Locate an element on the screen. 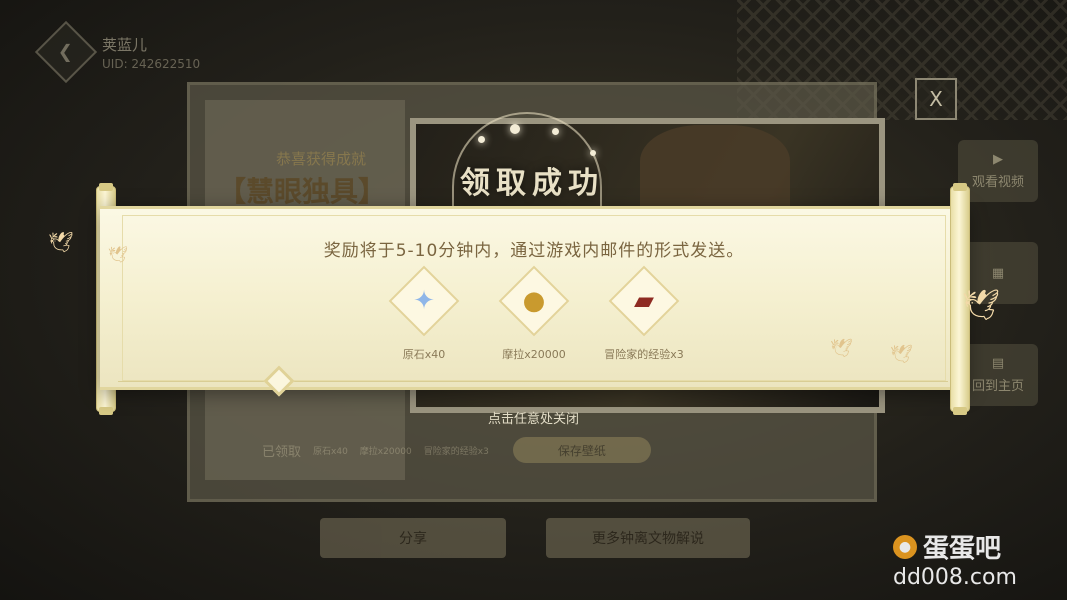 The image size is (1067, 600). player-uid: UID: 242622510 is located at coordinates (151, 63).